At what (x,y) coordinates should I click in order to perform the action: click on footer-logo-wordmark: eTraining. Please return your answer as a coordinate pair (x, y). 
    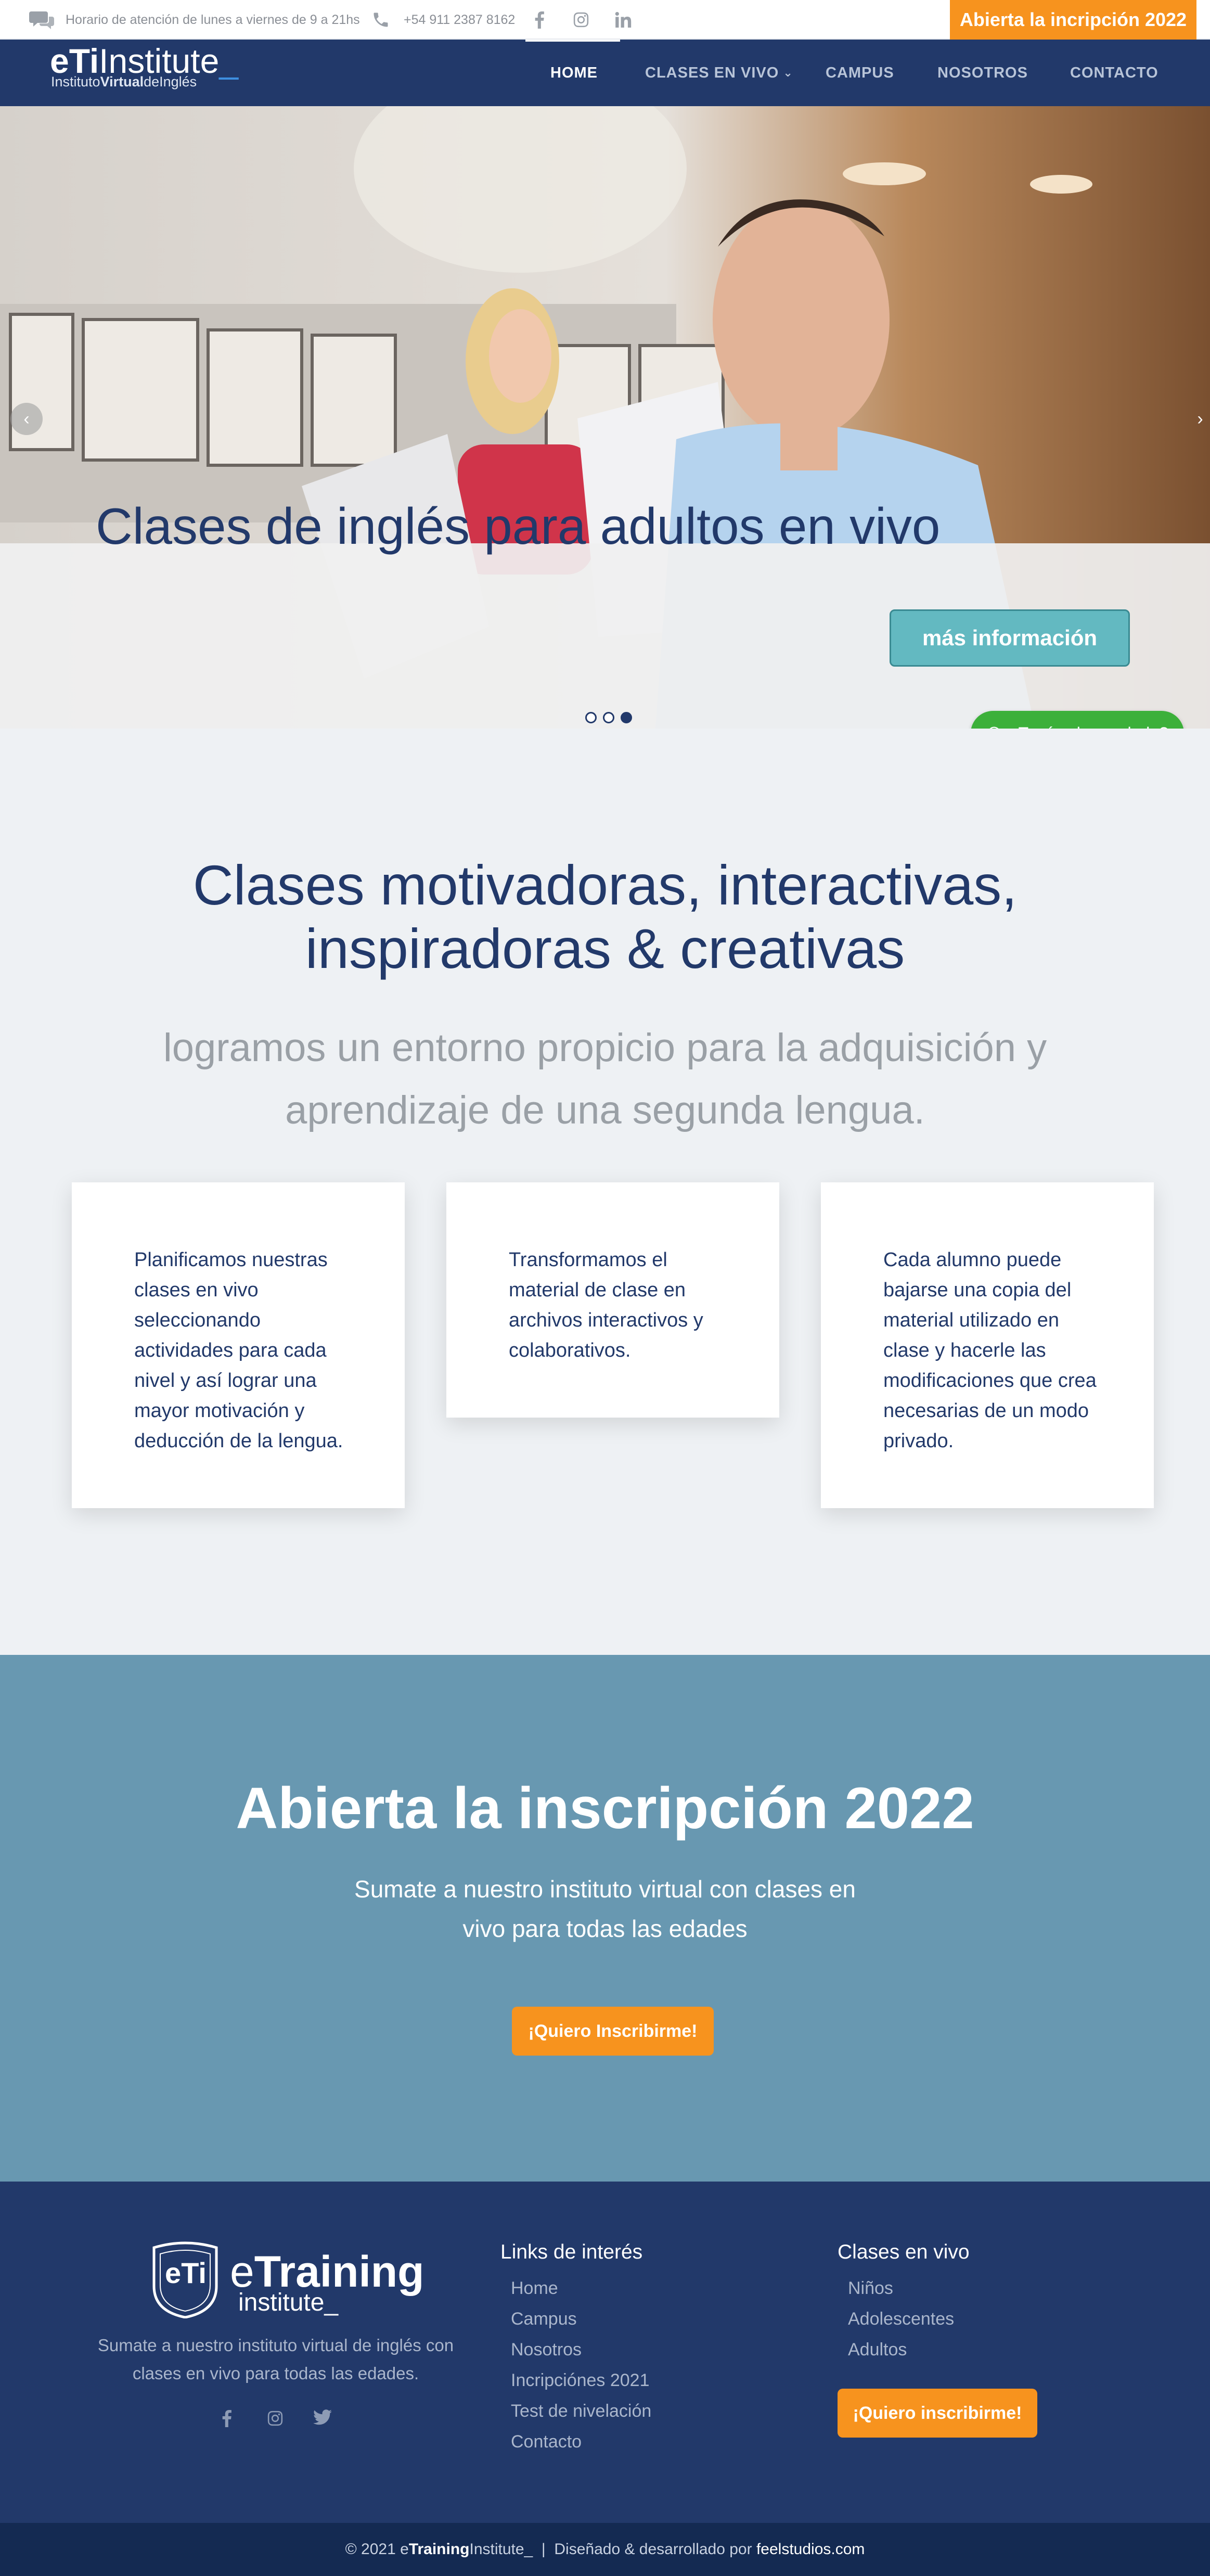
    Looking at the image, I should click on (327, 2271).